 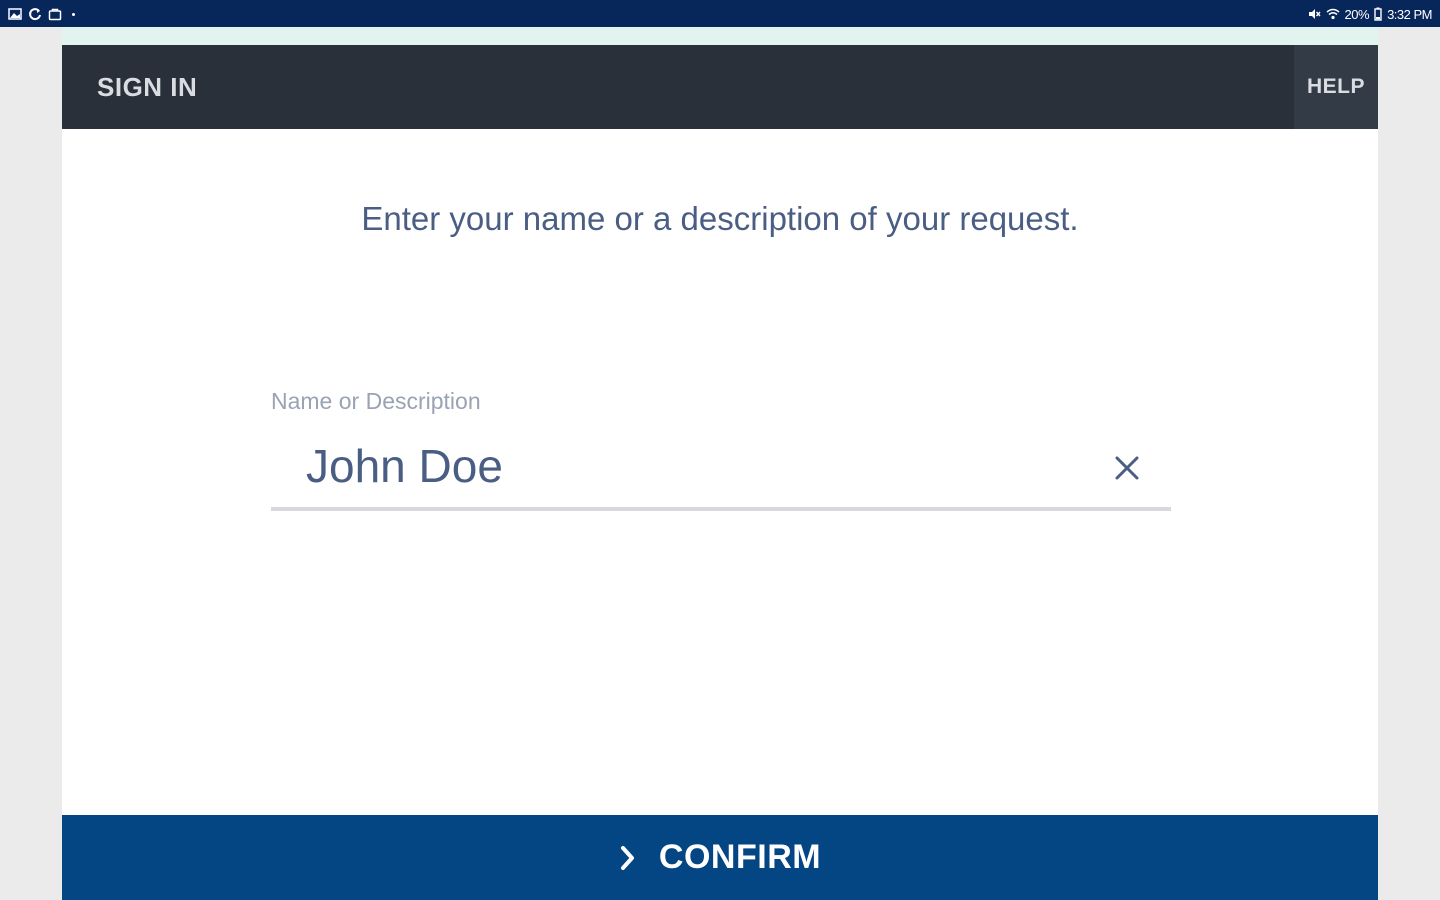 What do you see at coordinates (720, 87) in the screenshot?
I see `header-bar: SIGN IN HELP` at bounding box center [720, 87].